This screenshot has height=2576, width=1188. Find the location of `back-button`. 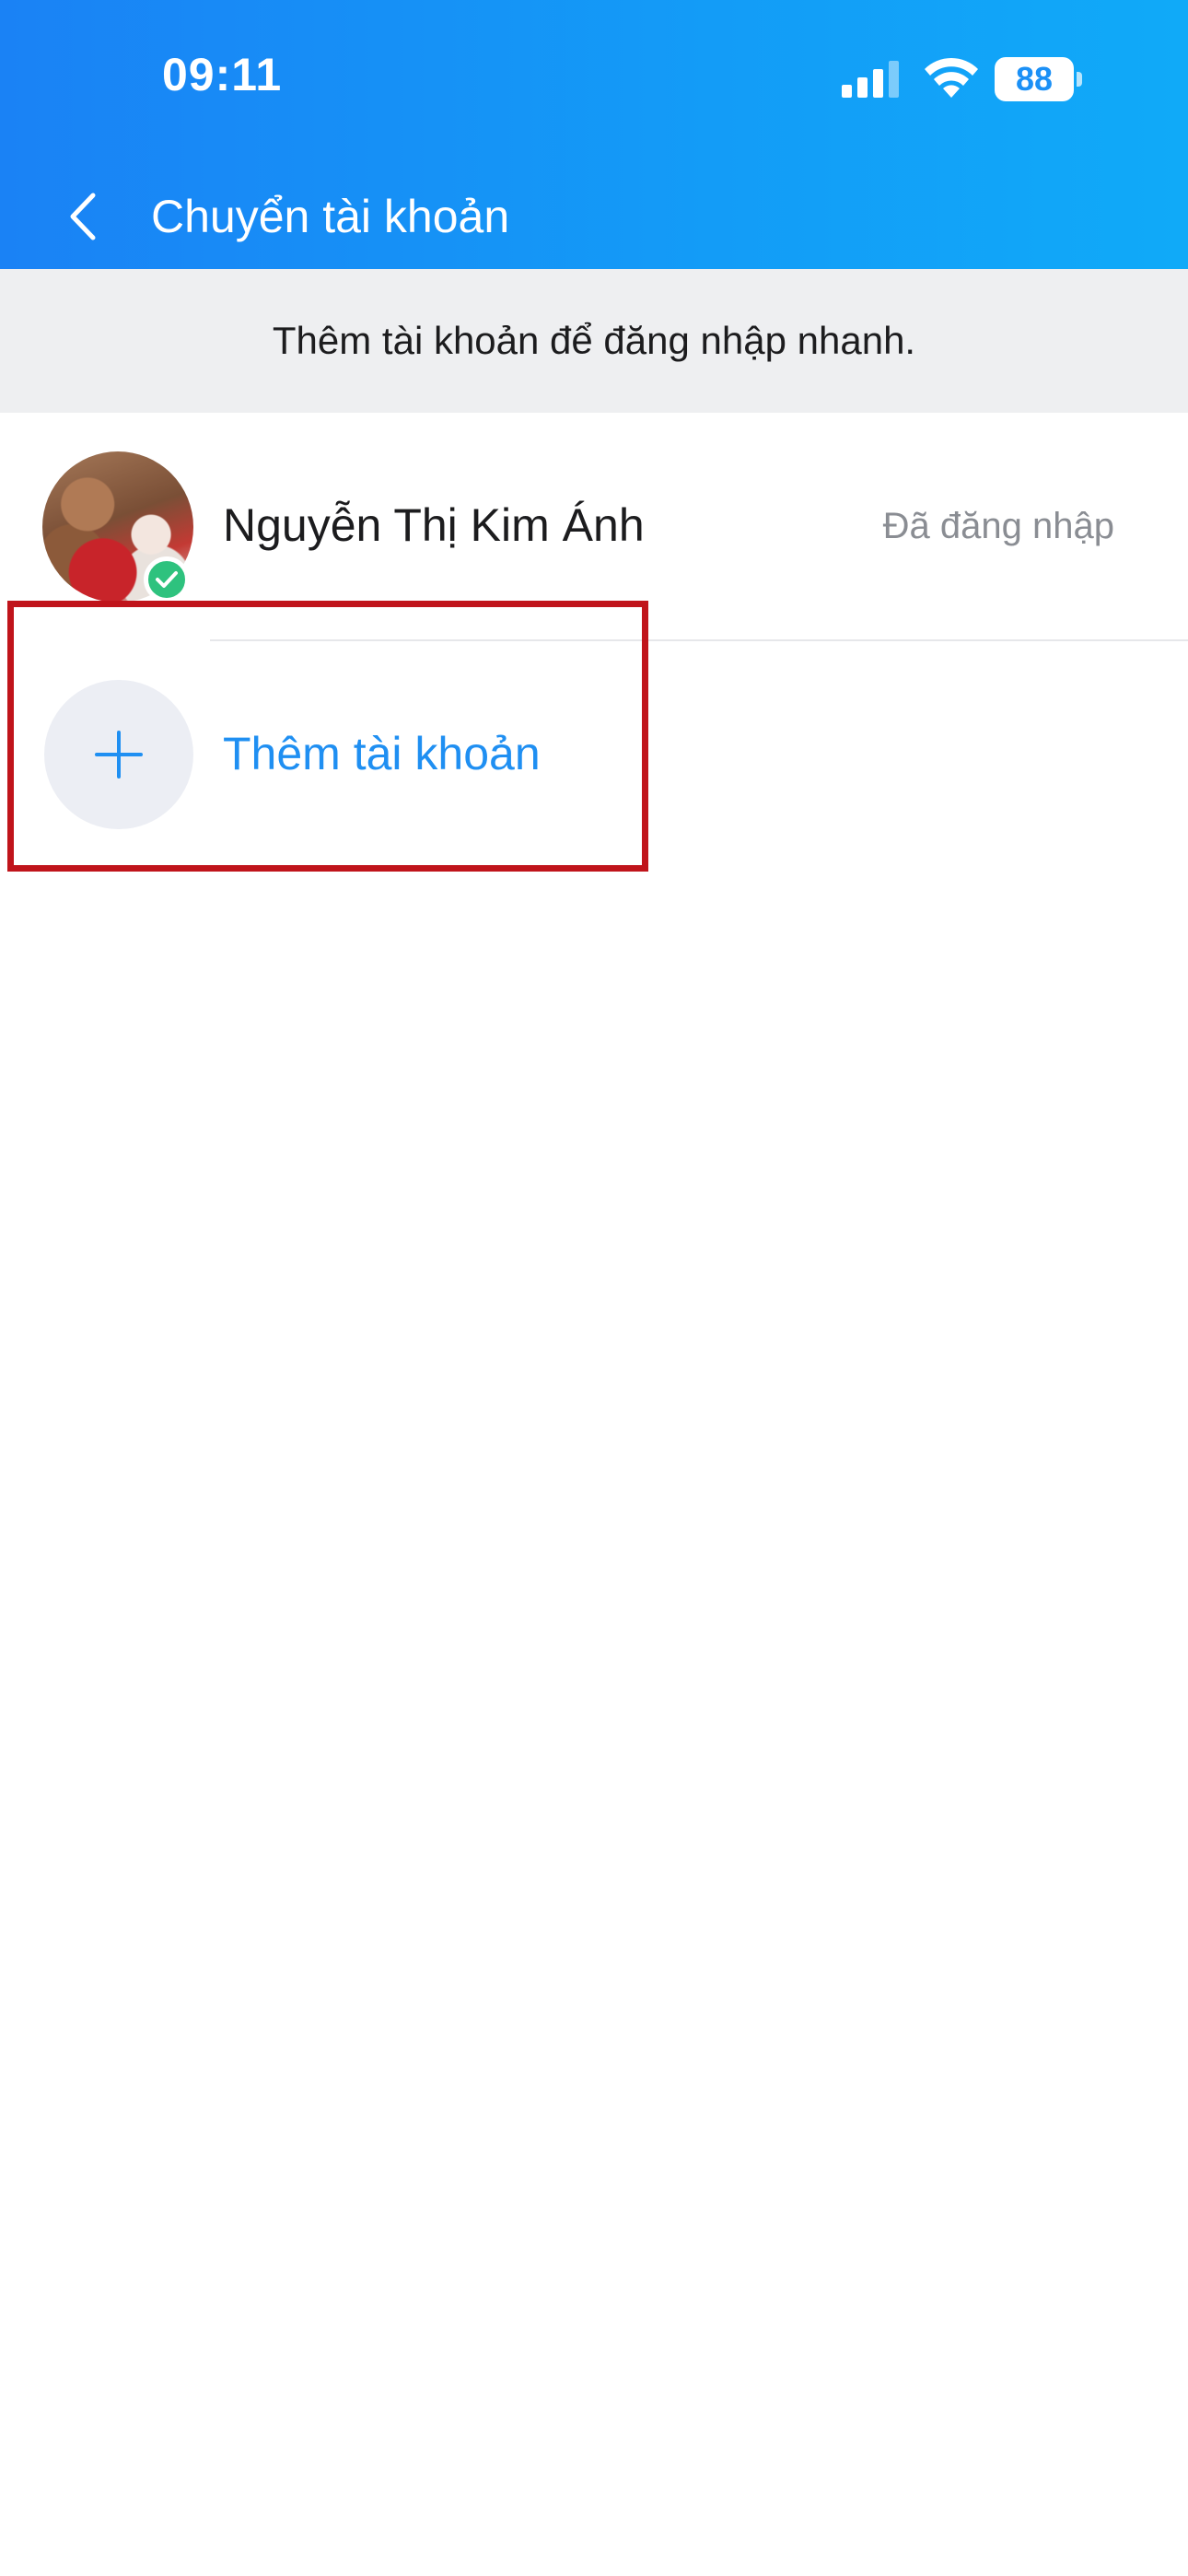

back-button is located at coordinates (83, 216).